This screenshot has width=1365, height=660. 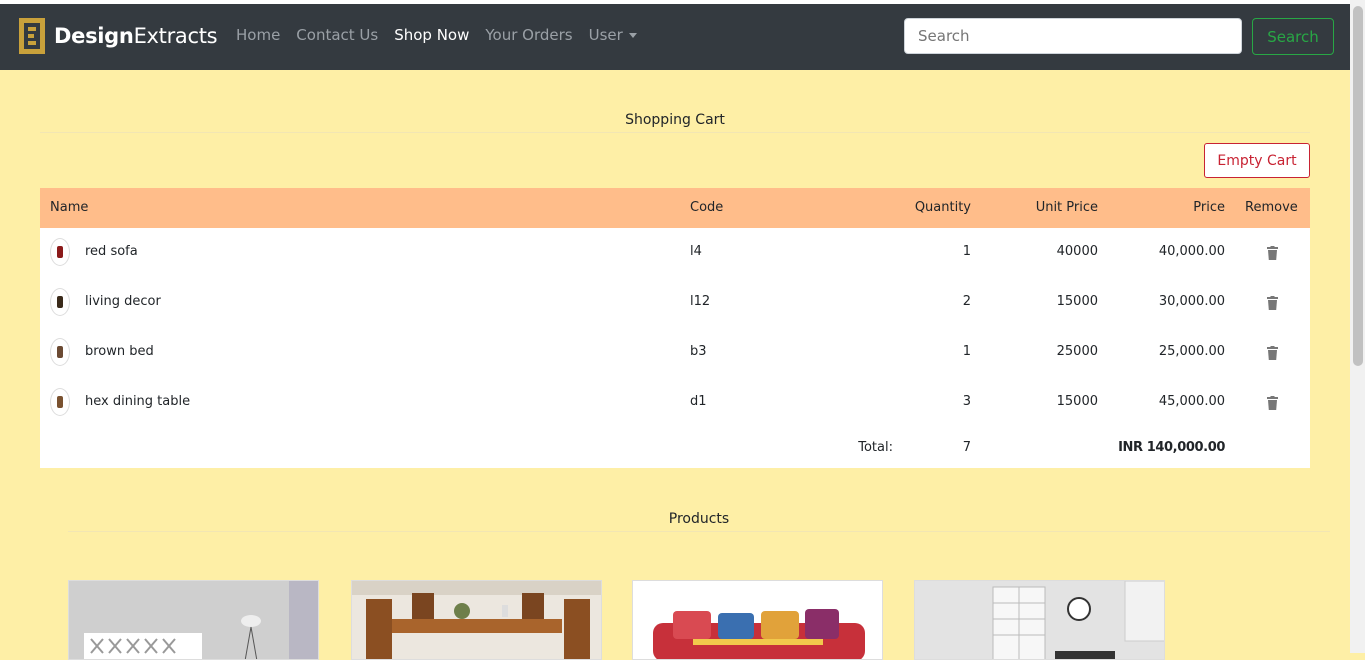 What do you see at coordinates (111, 251) in the screenshot?
I see `item-name: red sofa` at bounding box center [111, 251].